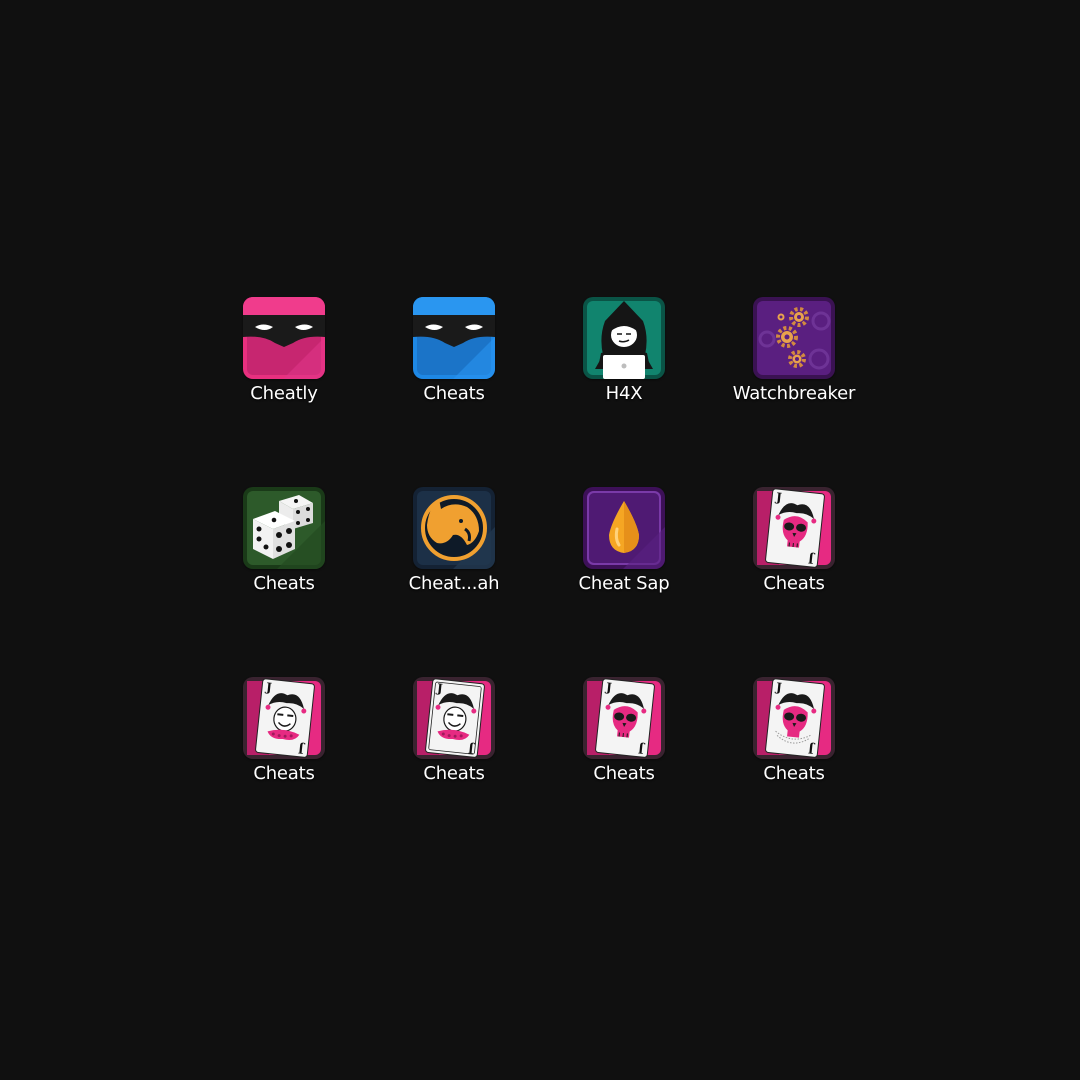 The image size is (1080, 1080). I want to click on app-h4x: H4X, so click(624, 357).